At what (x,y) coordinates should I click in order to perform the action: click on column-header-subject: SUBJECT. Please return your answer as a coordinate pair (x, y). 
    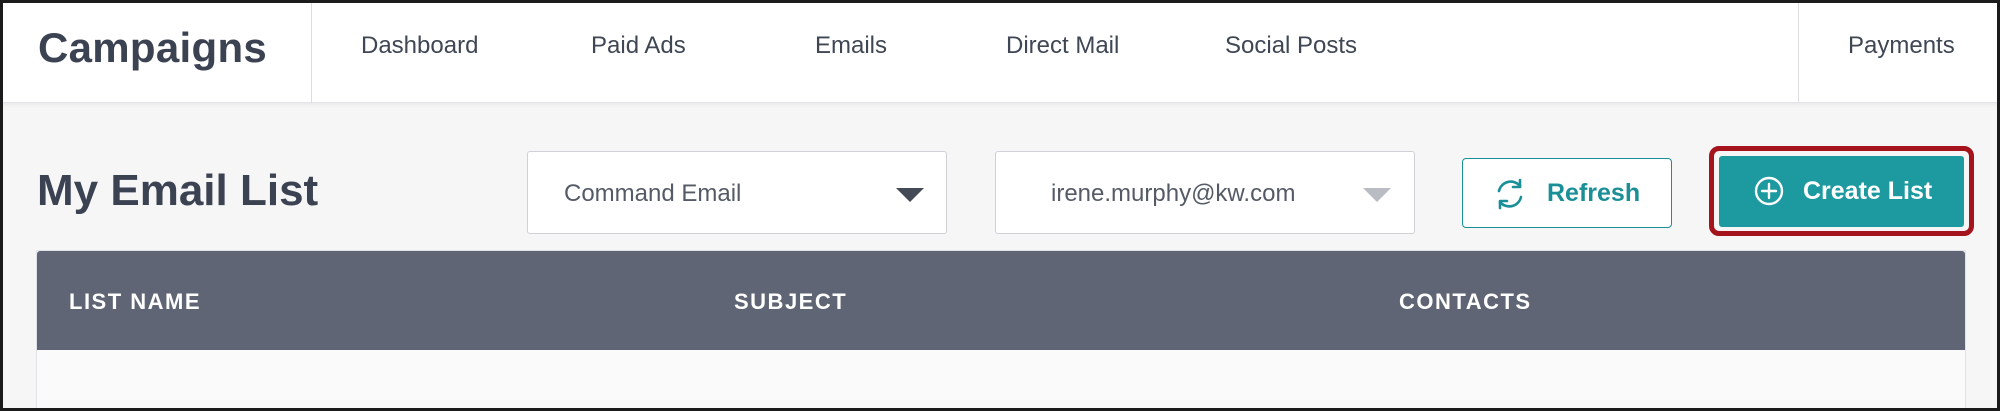
    Looking at the image, I should click on (790, 302).